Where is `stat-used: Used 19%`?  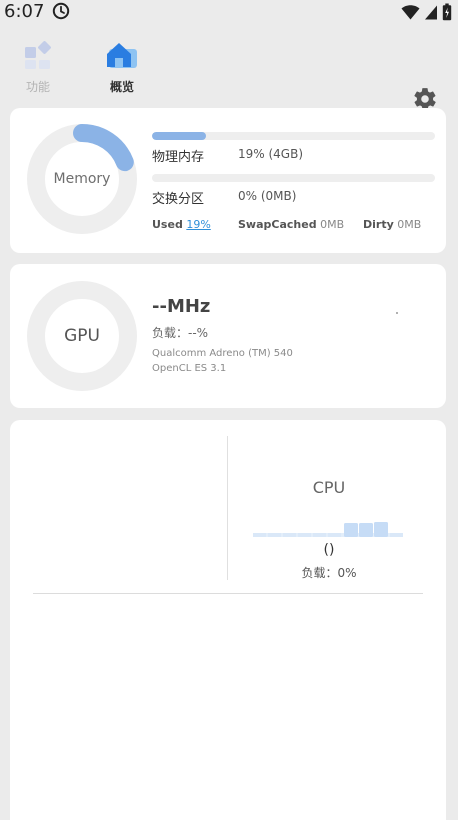 stat-used: Used 19% is located at coordinates (181, 224).